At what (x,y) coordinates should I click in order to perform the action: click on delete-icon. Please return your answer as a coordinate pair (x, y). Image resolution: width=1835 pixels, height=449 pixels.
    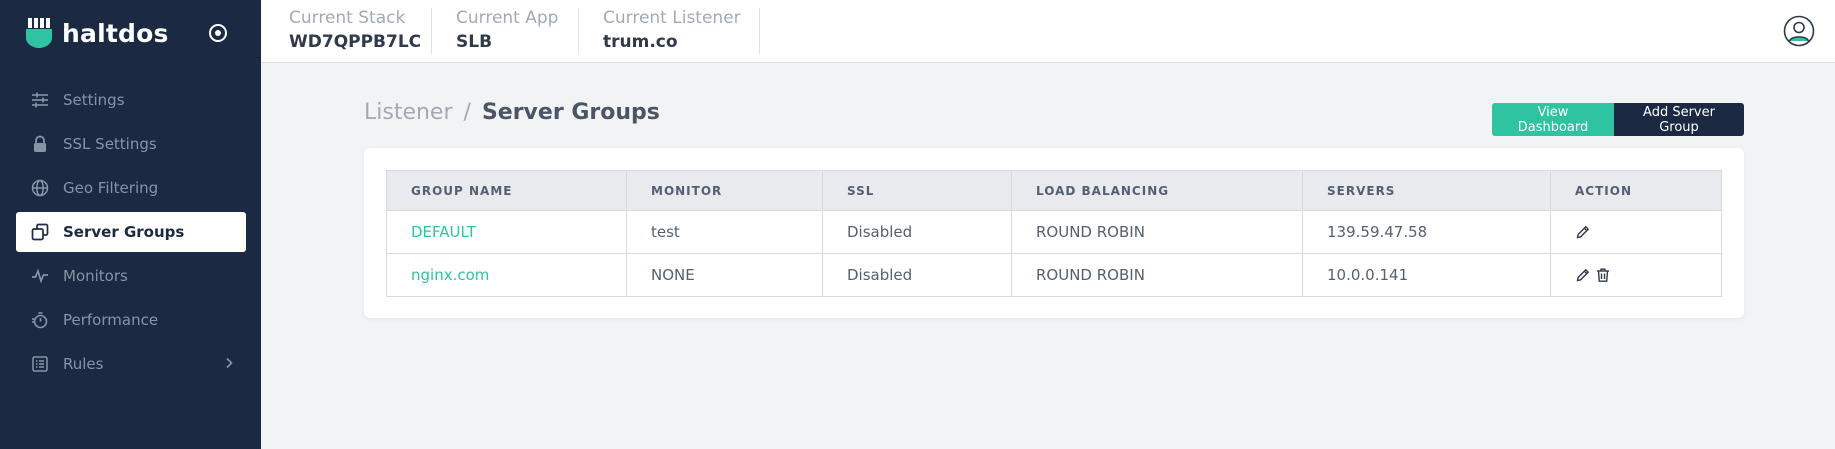
    Looking at the image, I should click on (1603, 275).